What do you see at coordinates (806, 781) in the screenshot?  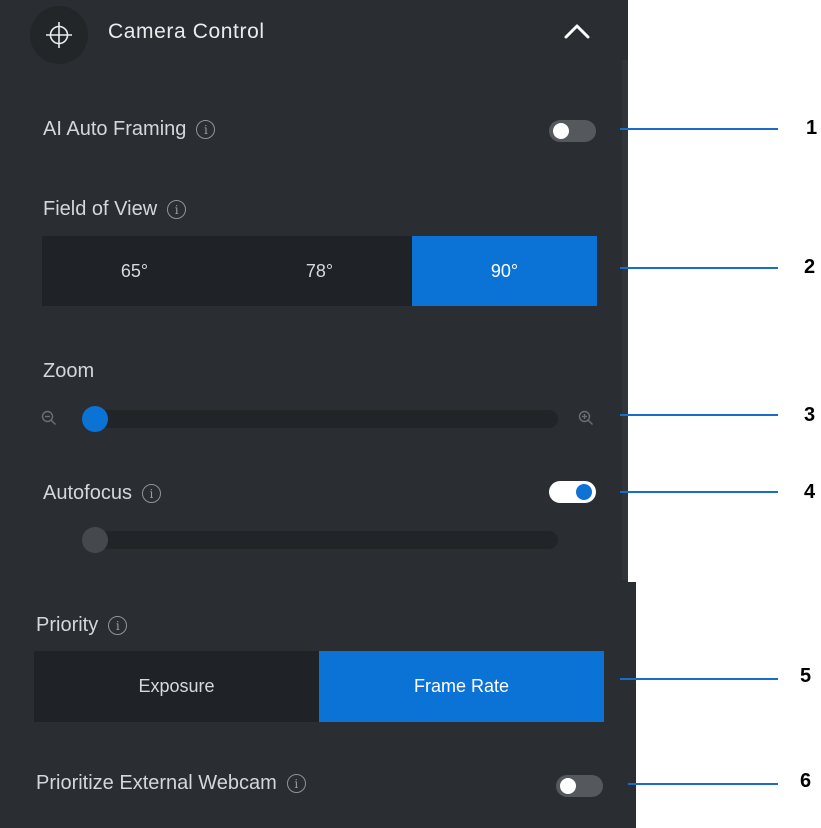 I see `callout-number-6: 6` at bounding box center [806, 781].